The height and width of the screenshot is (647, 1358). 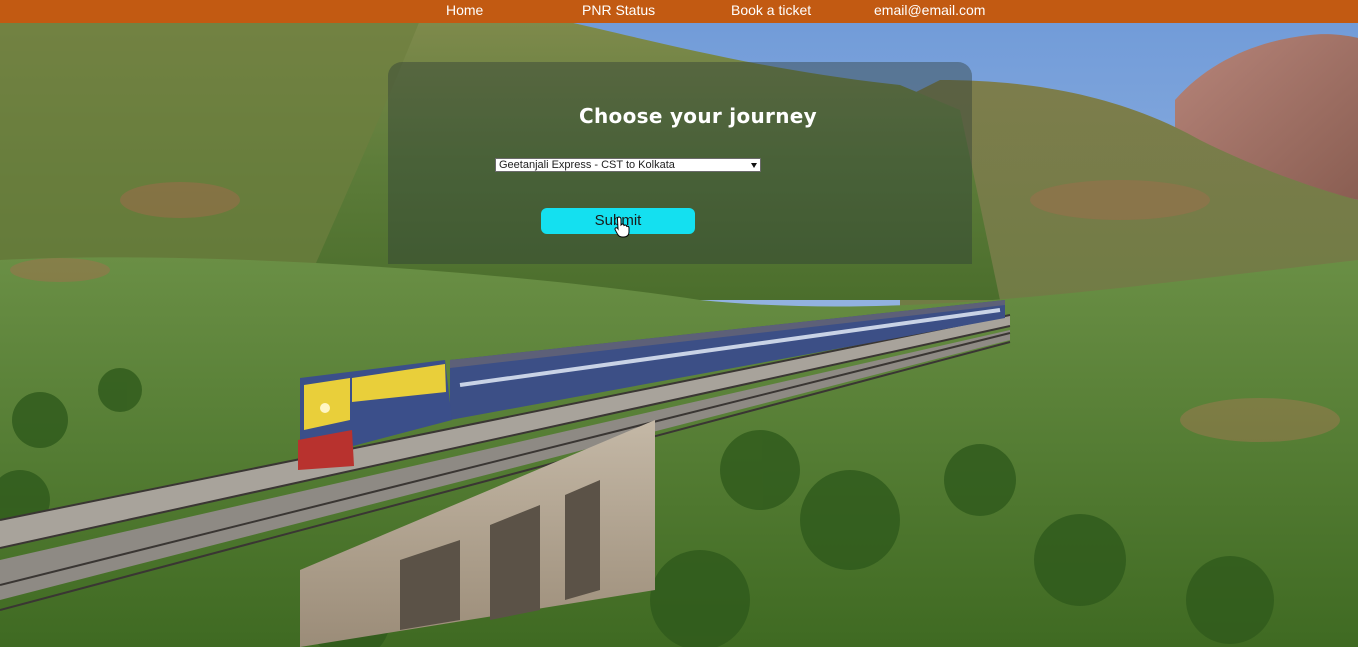 What do you see at coordinates (929, 10) in the screenshot?
I see `nav-email-link: email@email.com` at bounding box center [929, 10].